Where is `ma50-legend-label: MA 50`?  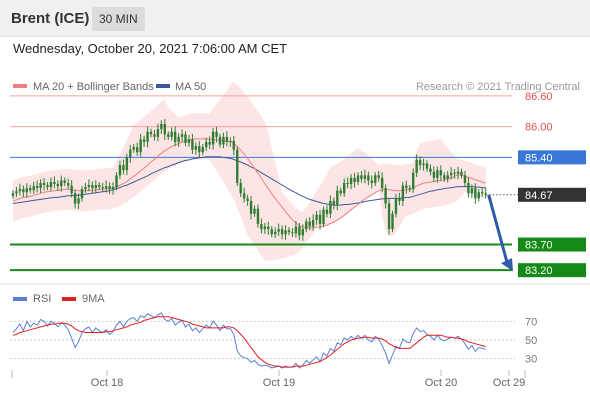
ma50-legend-label: MA 50 is located at coordinates (190, 87).